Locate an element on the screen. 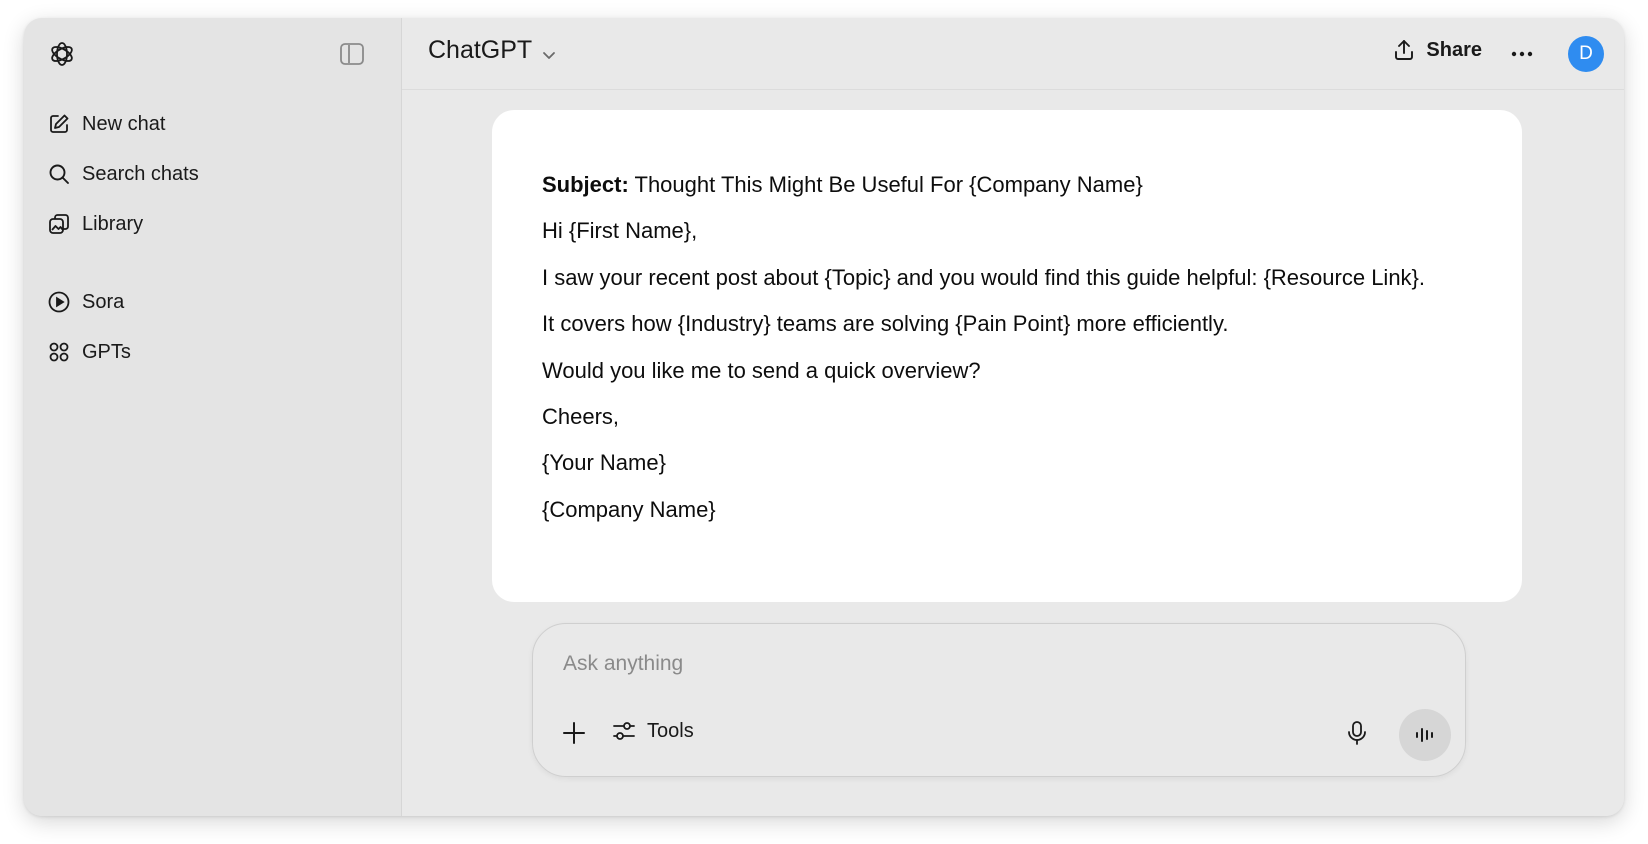 This screenshot has height=844, width=1648. model-name: ChatGPT is located at coordinates (480, 50).